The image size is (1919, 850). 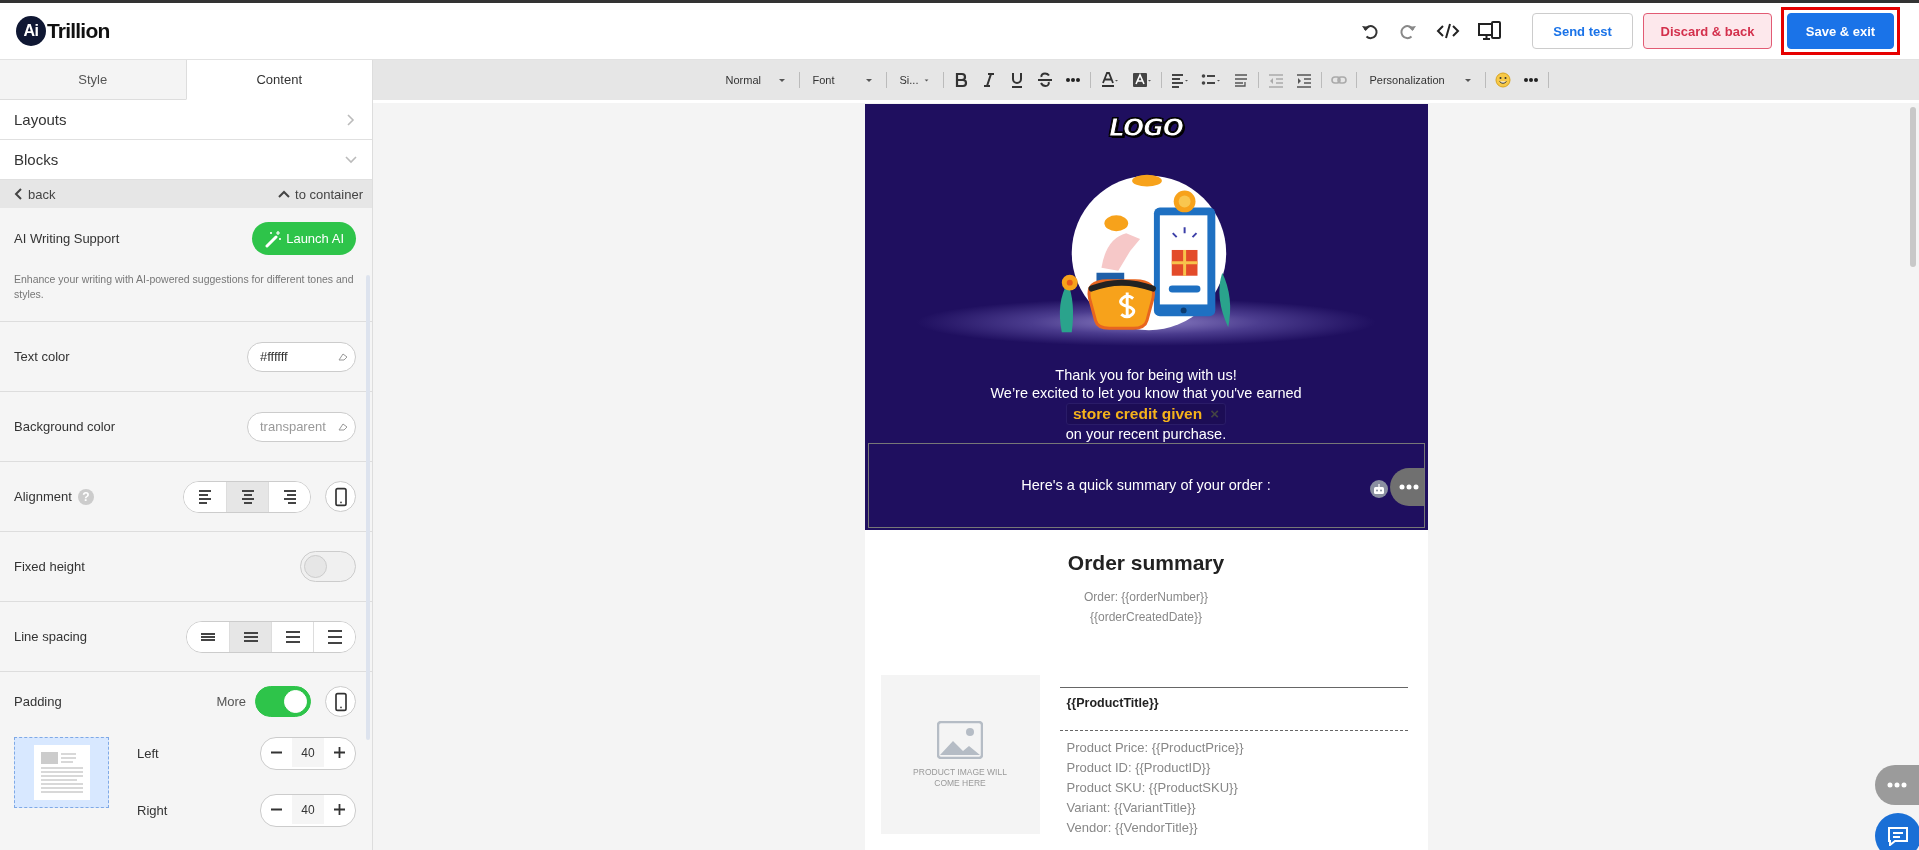 I want to click on product-detail-text: Vendor: {{VendorTitle}}, so click(x=1132, y=828).